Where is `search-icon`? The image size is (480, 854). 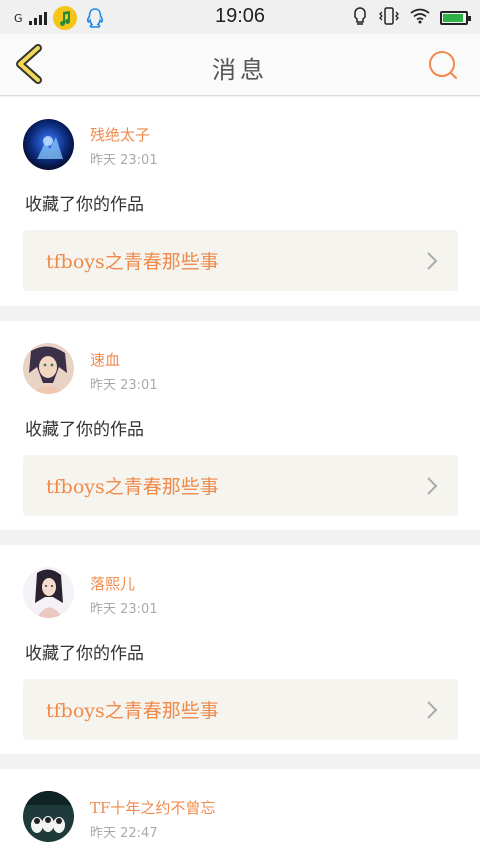 search-icon is located at coordinates (443, 65).